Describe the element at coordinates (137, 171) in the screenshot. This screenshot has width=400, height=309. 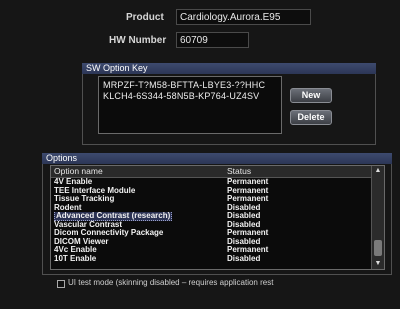
I see `column-header-option-name: Option name` at that location.